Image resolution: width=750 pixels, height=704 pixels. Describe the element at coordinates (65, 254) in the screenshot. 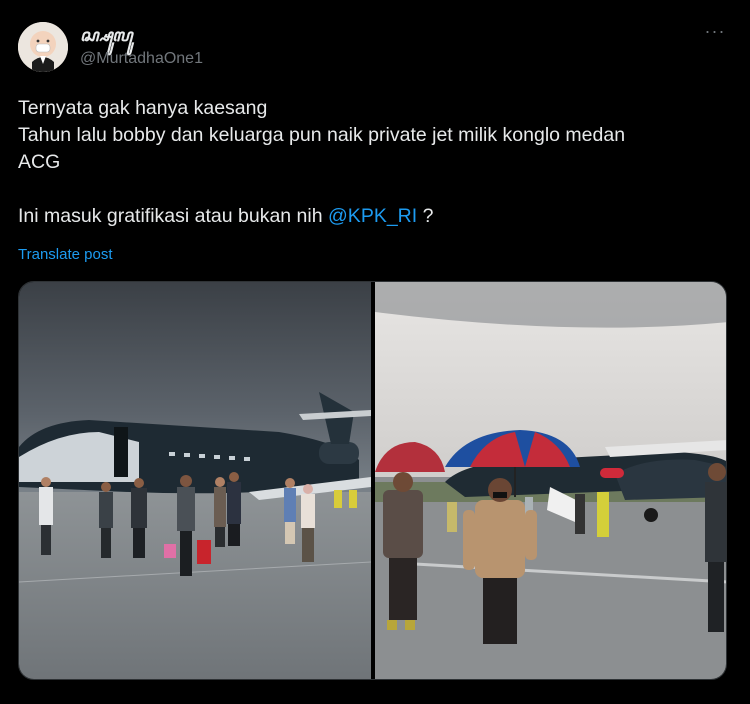

I see `translate-post-link: Translate post` at that location.